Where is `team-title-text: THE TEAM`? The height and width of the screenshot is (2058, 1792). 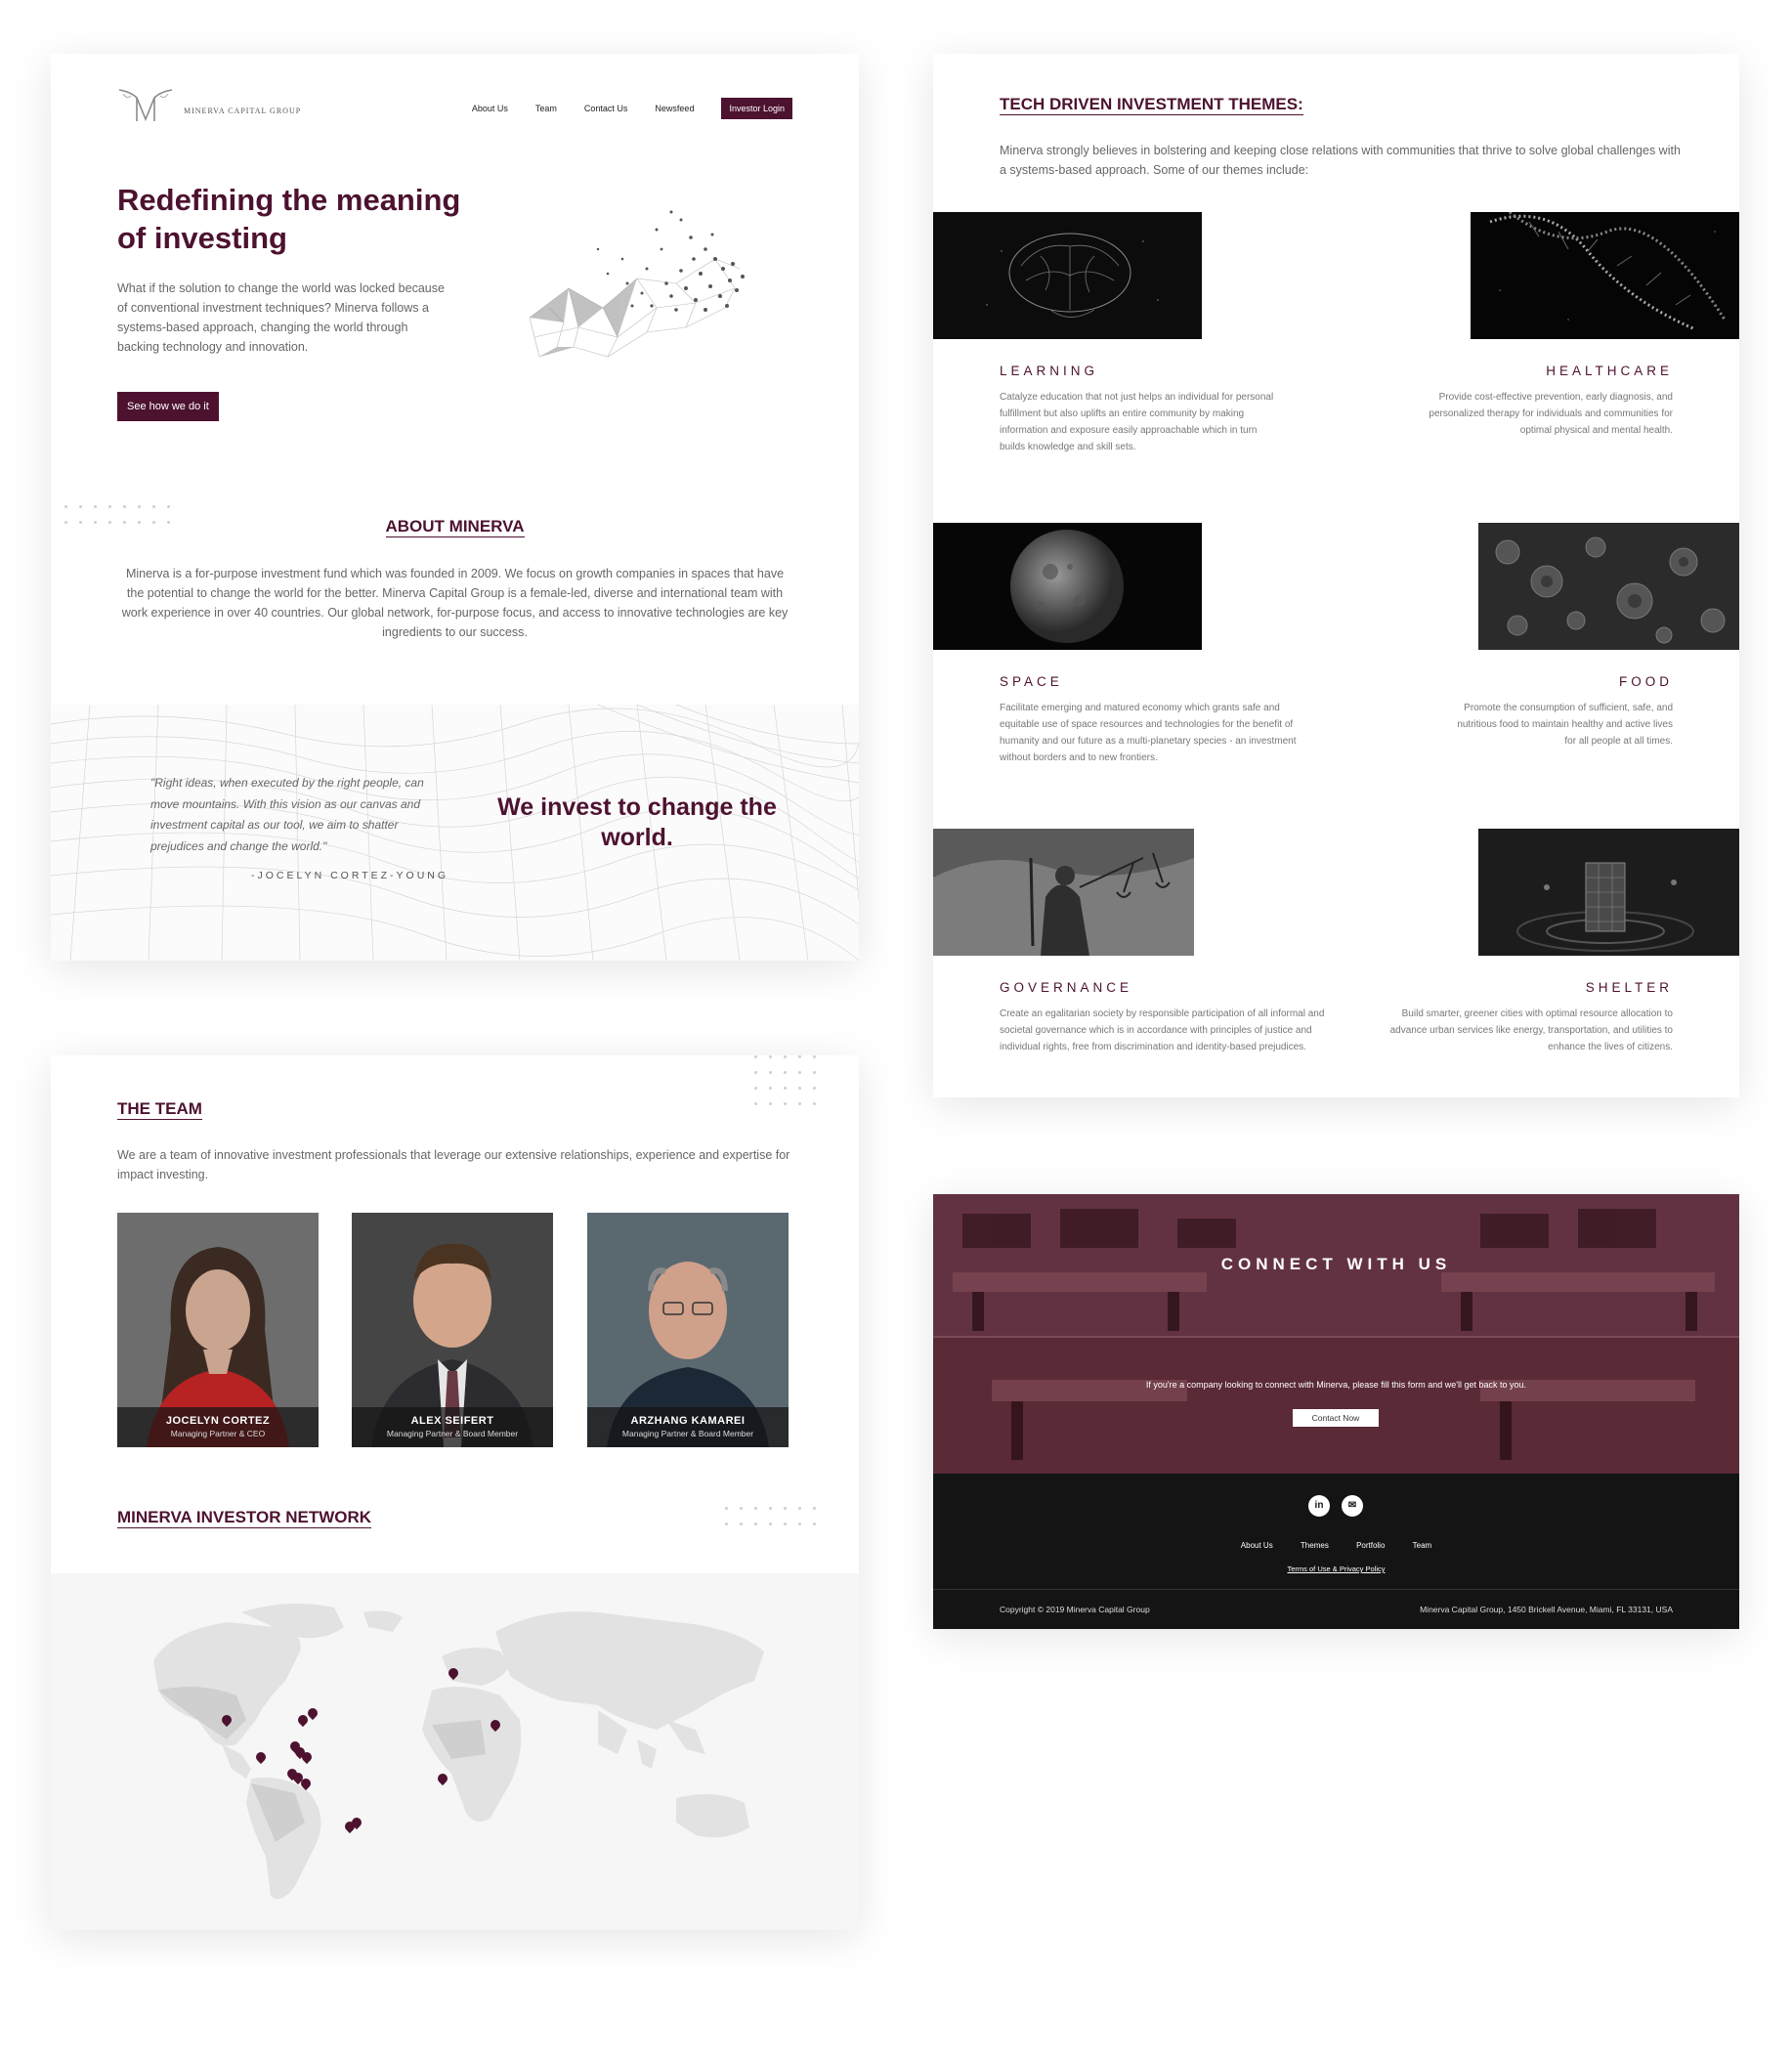
team-title-text: THE TEAM is located at coordinates (159, 1109).